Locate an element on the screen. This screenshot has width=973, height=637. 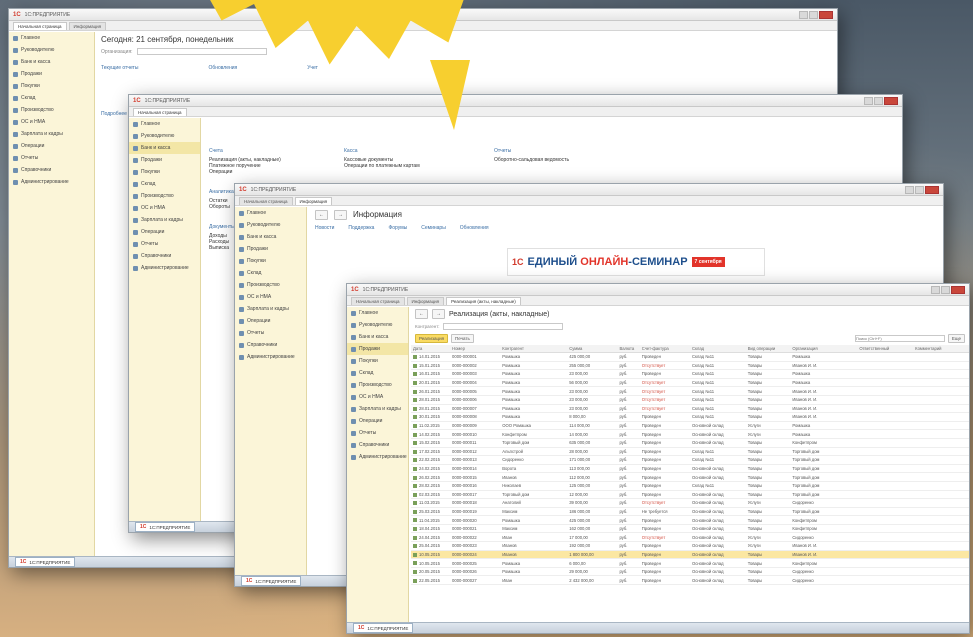
column-header: Счет-фактура is located at coordinates (664, 349).